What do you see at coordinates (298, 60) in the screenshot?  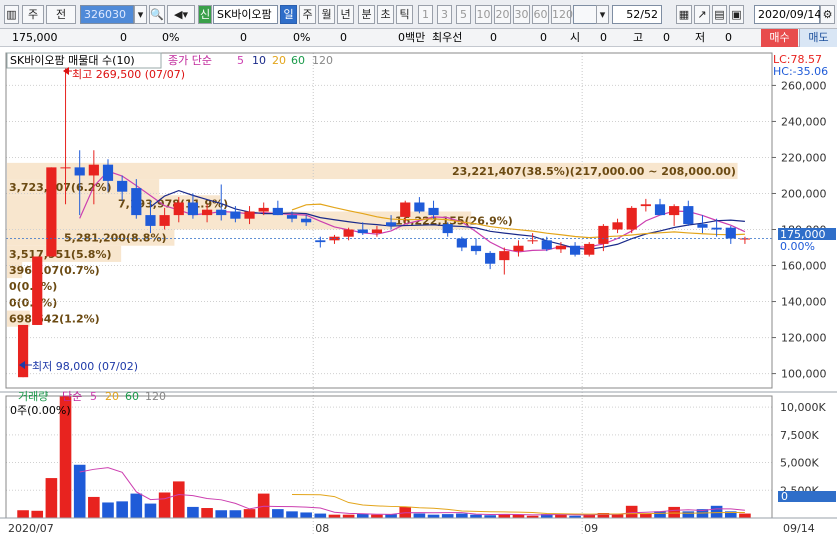 I see `legend-ma60: 60` at bounding box center [298, 60].